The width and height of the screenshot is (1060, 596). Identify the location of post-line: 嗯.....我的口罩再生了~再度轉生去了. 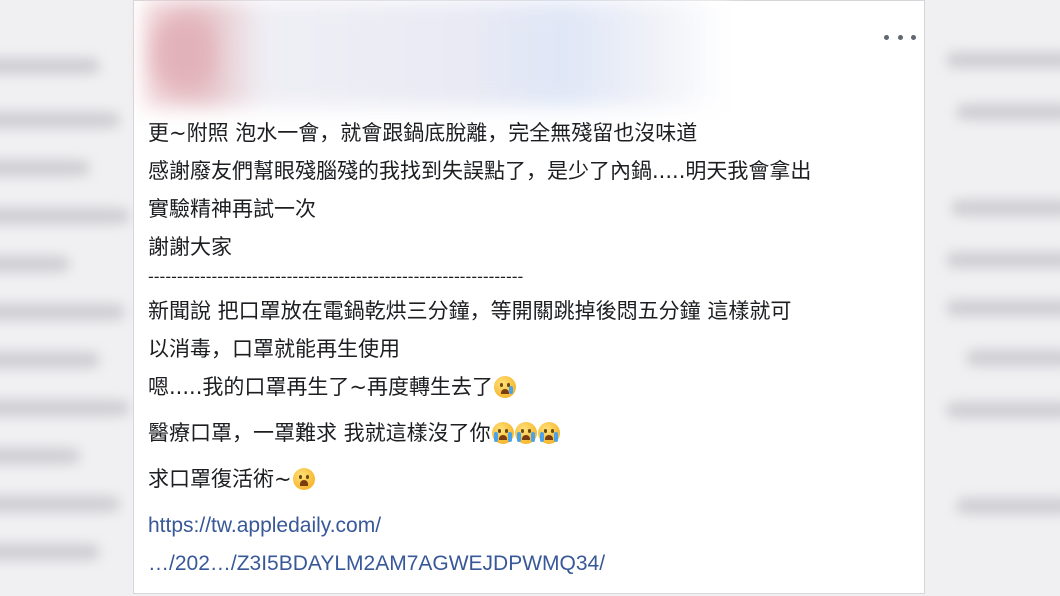
(528, 387).